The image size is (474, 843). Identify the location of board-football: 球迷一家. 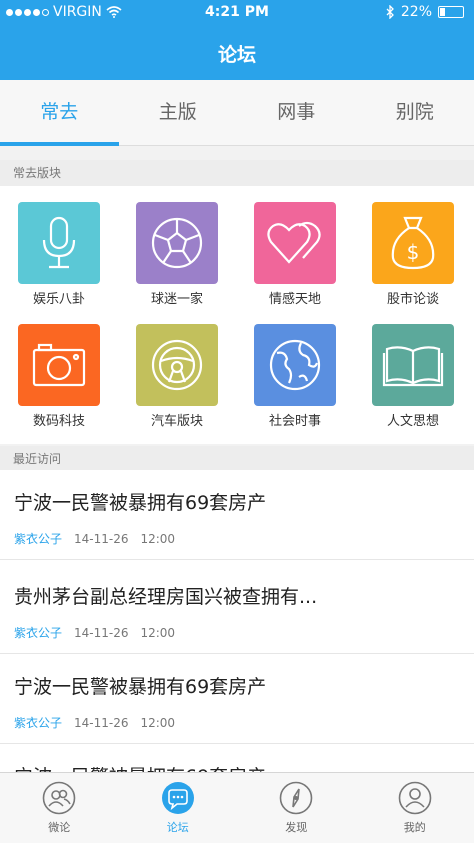
(177, 247).